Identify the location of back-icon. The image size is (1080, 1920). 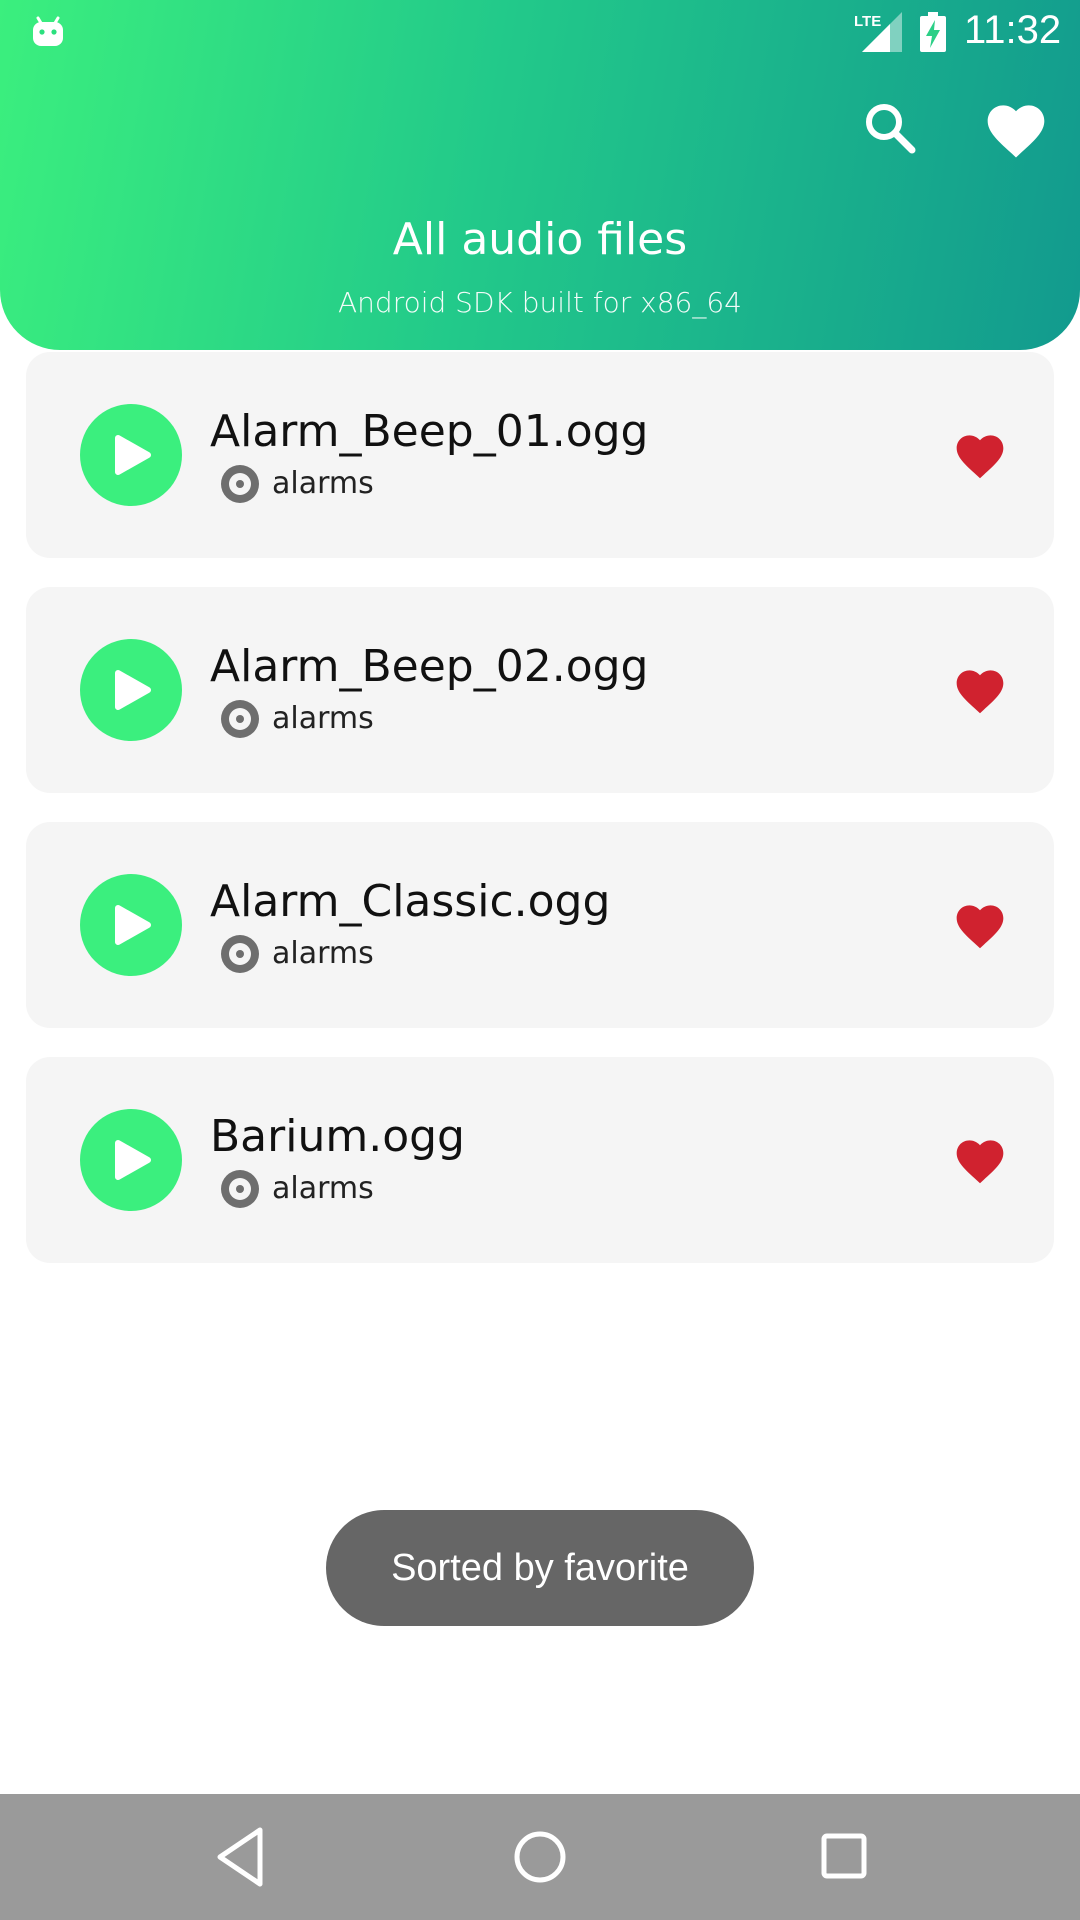
(240, 1857).